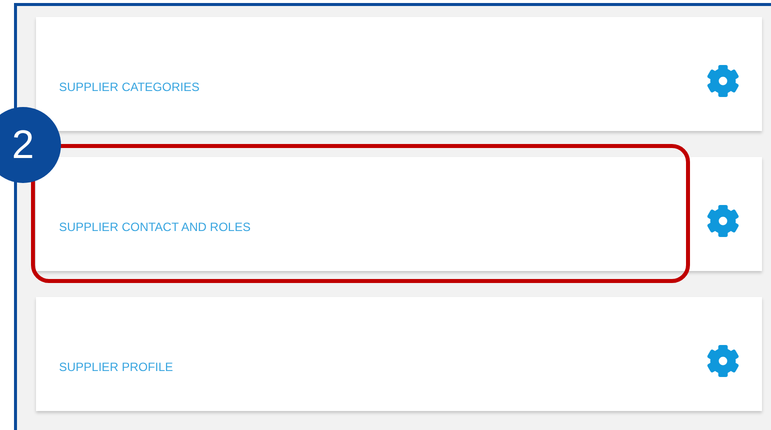 The image size is (771, 430). I want to click on card-title: SUPPLIER CATEGORIES, so click(129, 87).